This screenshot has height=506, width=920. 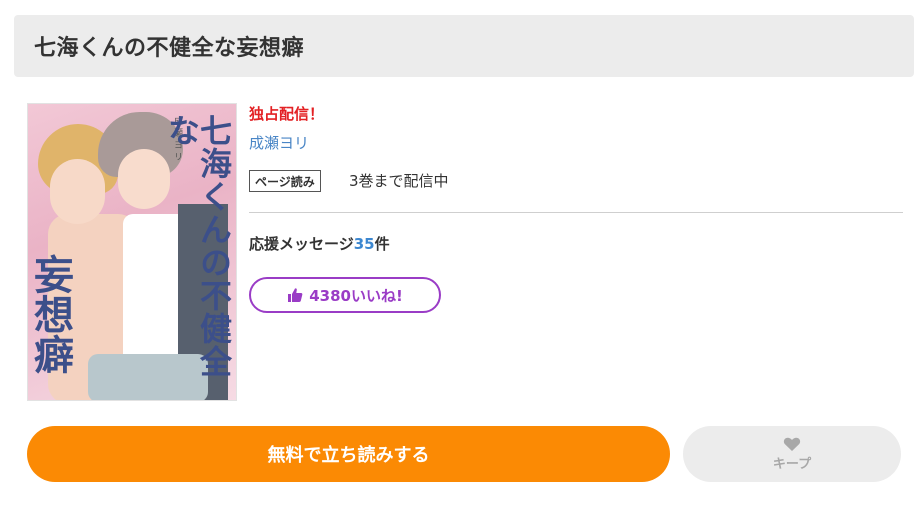 I want to click on like-button: 4380いいね!, so click(x=345, y=295).